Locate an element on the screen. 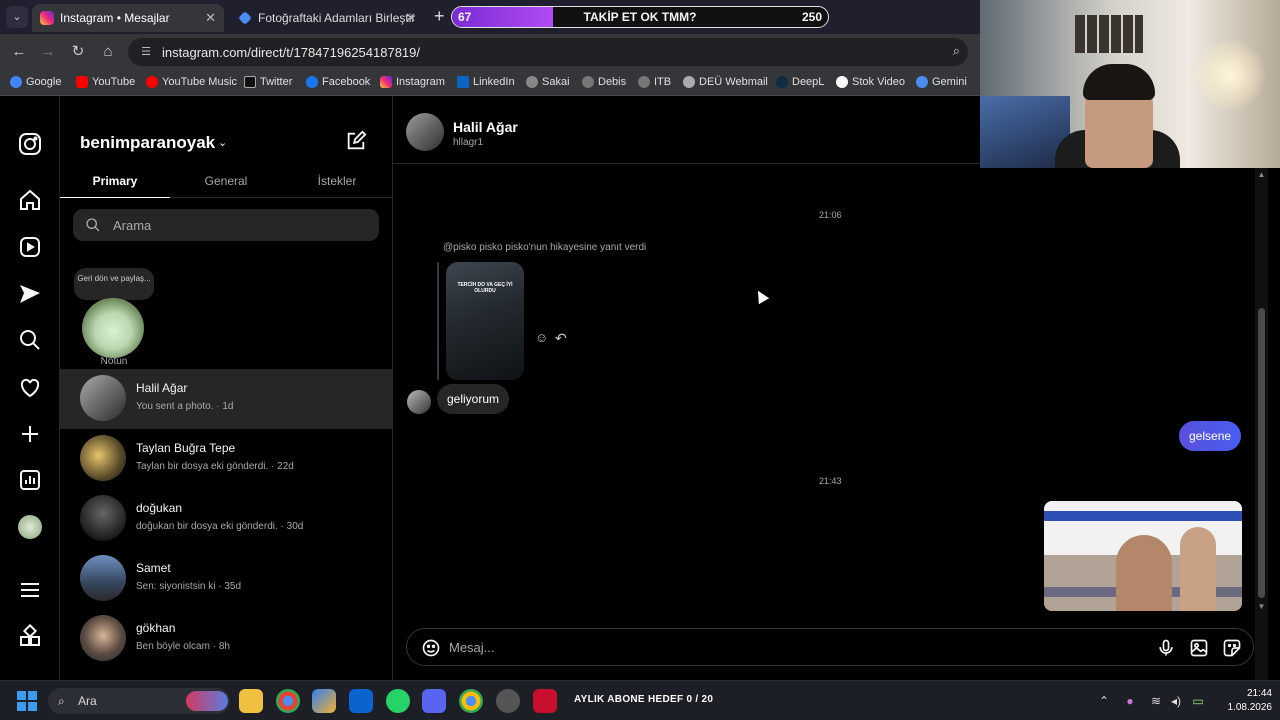 The image size is (1280, 720). tab-requests: İstekler is located at coordinates (337, 181).